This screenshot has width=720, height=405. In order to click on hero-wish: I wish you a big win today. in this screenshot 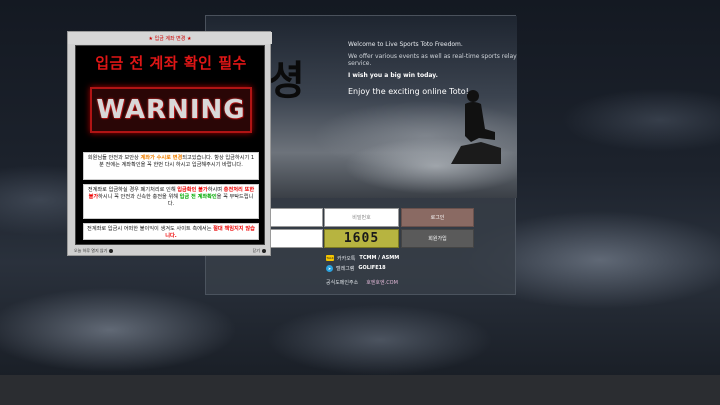, I will do `click(393, 75)`.